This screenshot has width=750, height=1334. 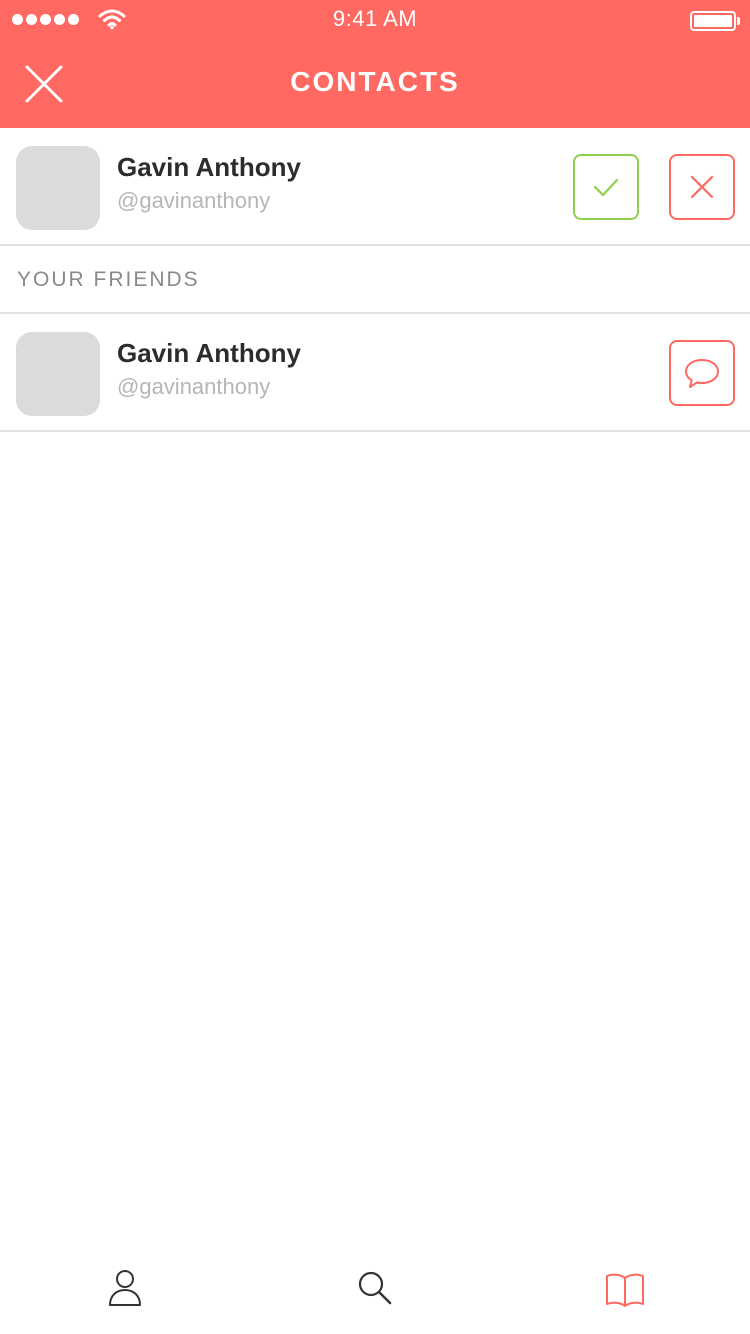 What do you see at coordinates (713, 21) in the screenshot?
I see `battery-icon` at bounding box center [713, 21].